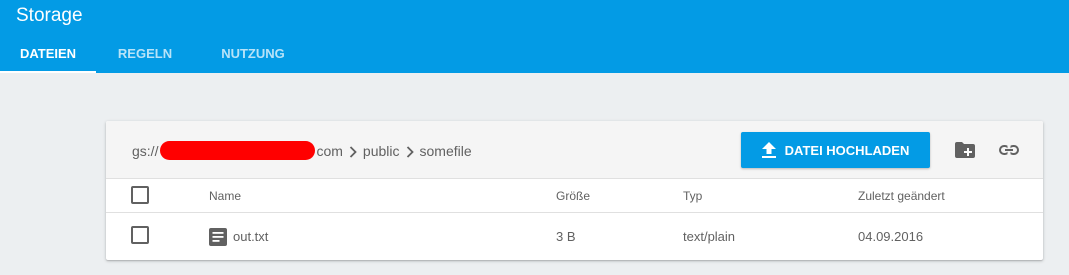 This screenshot has width=1069, height=275. I want to click on upload-file-button: DATEI HOCHLADEN, so click(835, 150).